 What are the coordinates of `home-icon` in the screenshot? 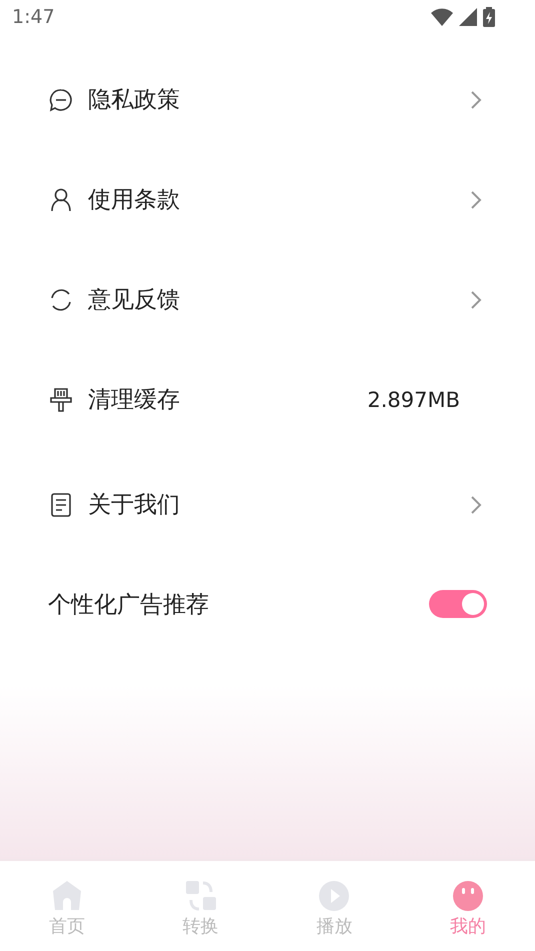 It's located at (66, 896).